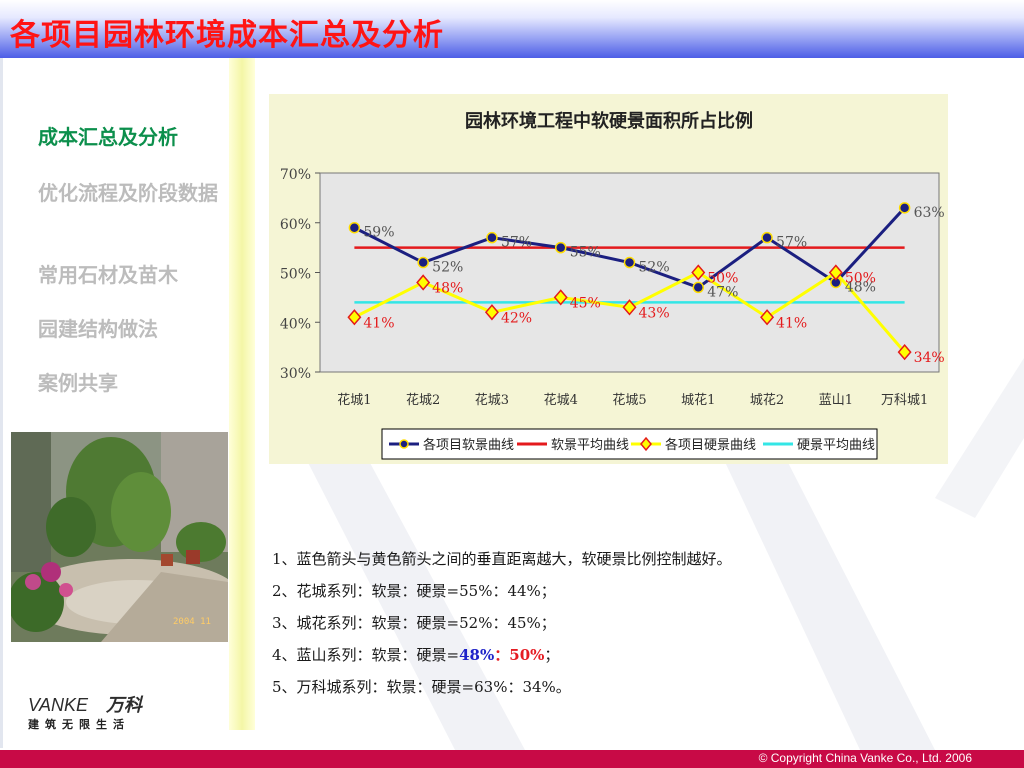  Describe the element at coordinates (767, 400) in the screenshot. I see `x-tick-label: 城花2` at that location.